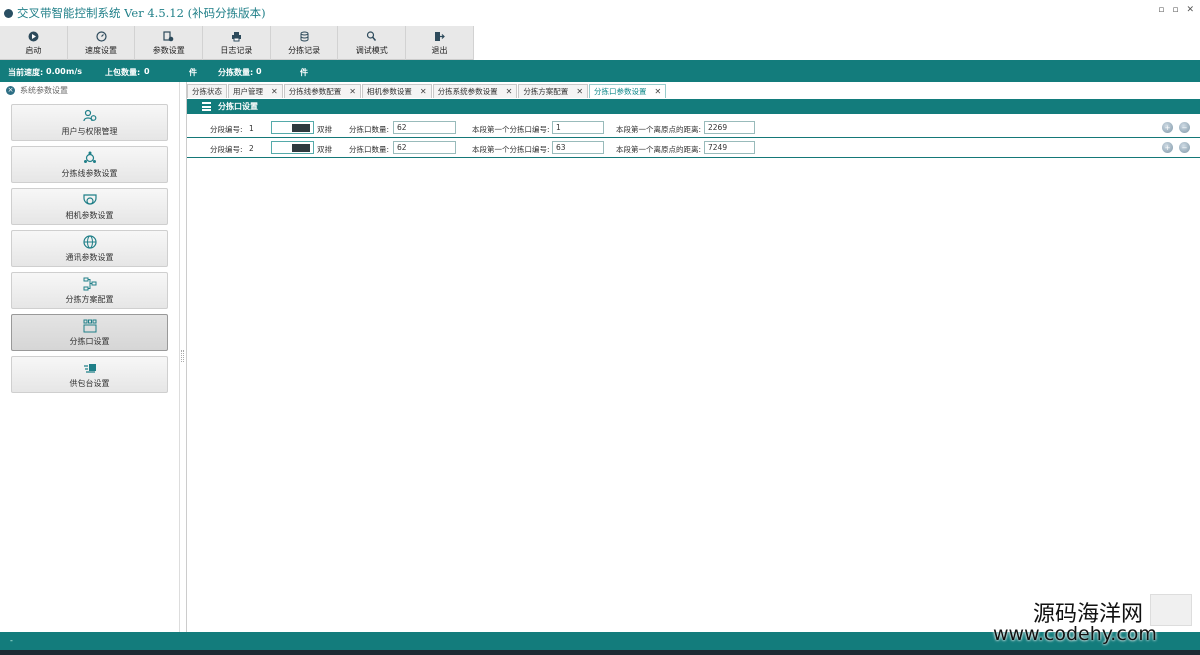 This screenshot has width=1200, height=655. What do you see at coordinates (322, 91) in the screenshot?
I see `tab-sortline-config: 分拣线参数配置 ✕` at bounding box center [322, 91].